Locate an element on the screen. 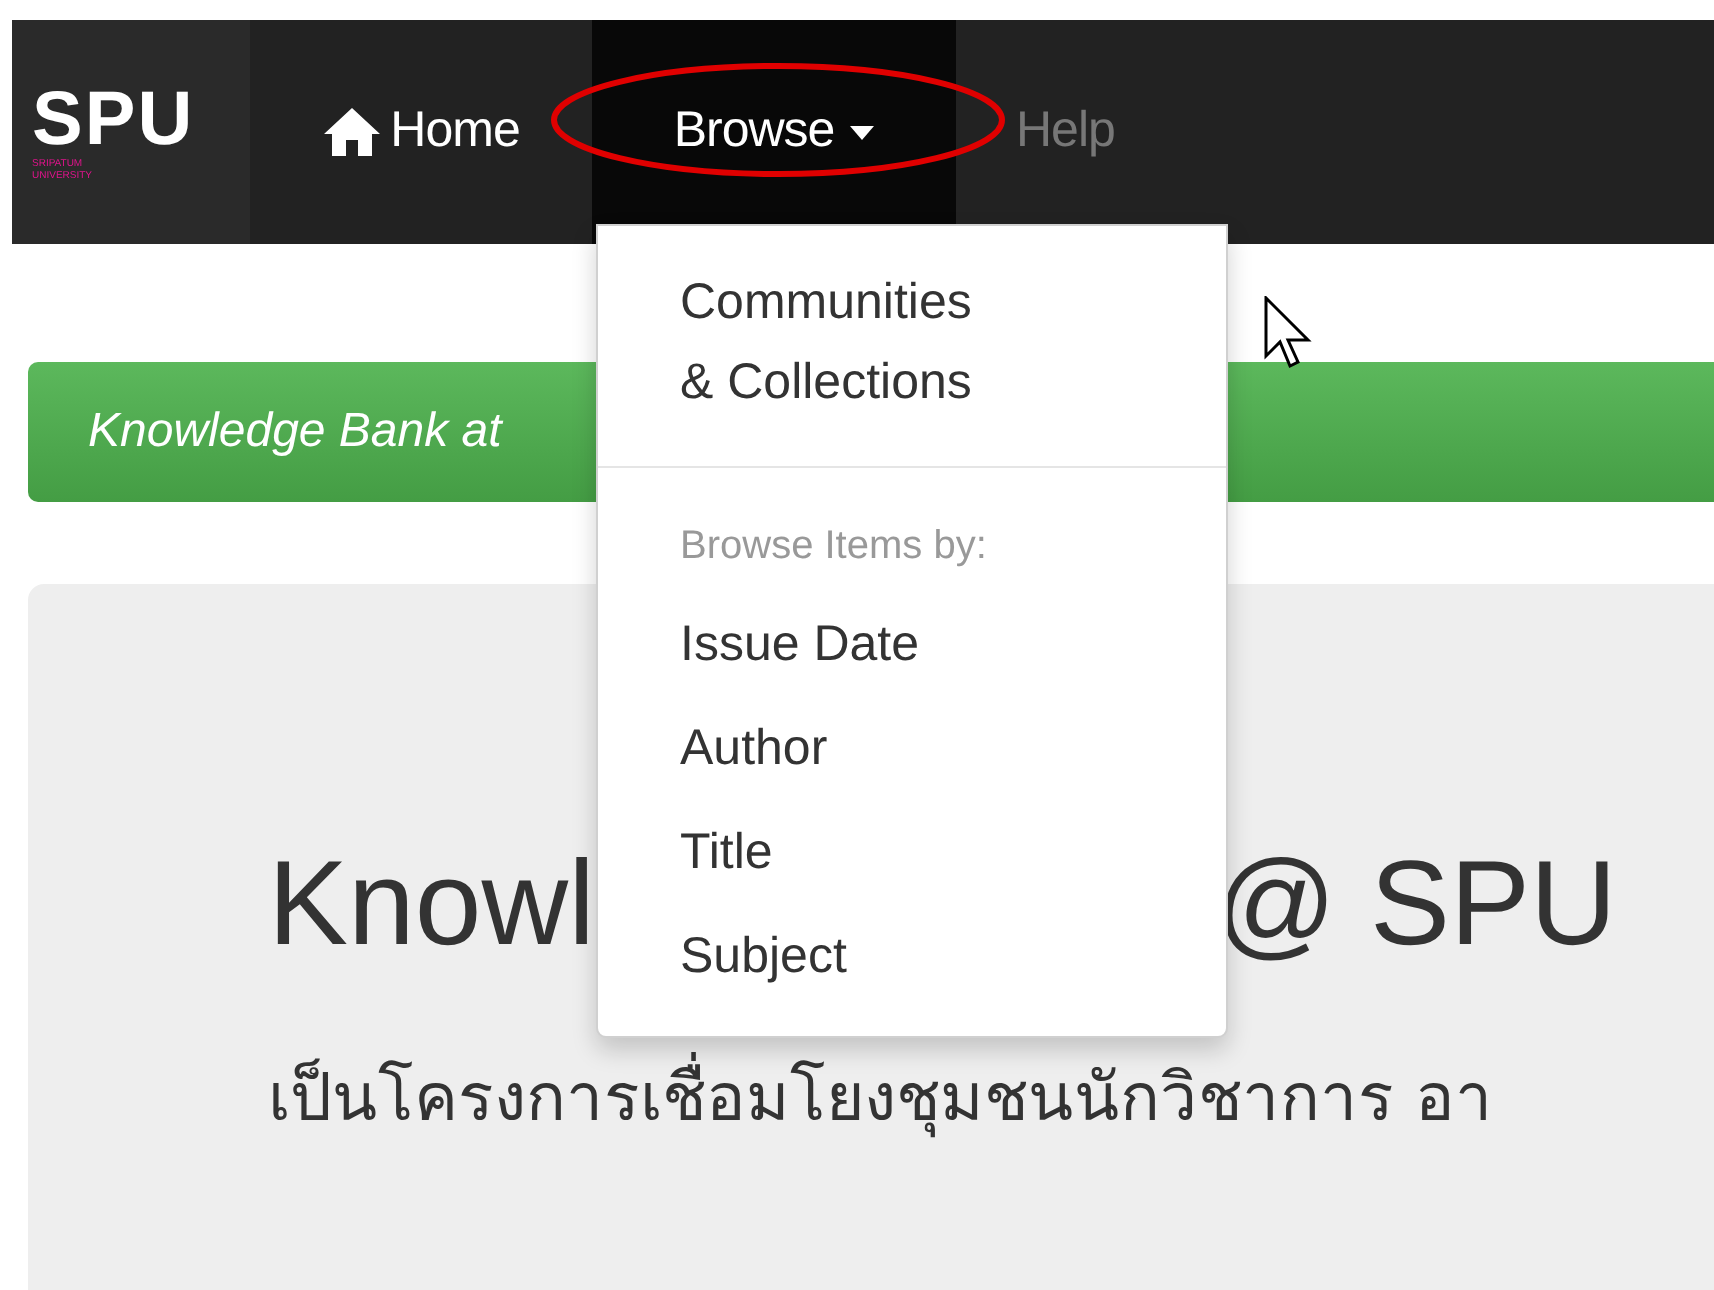 This screenshot has width=1714, height=1290. home-icon is located at coordinates (352, 132).